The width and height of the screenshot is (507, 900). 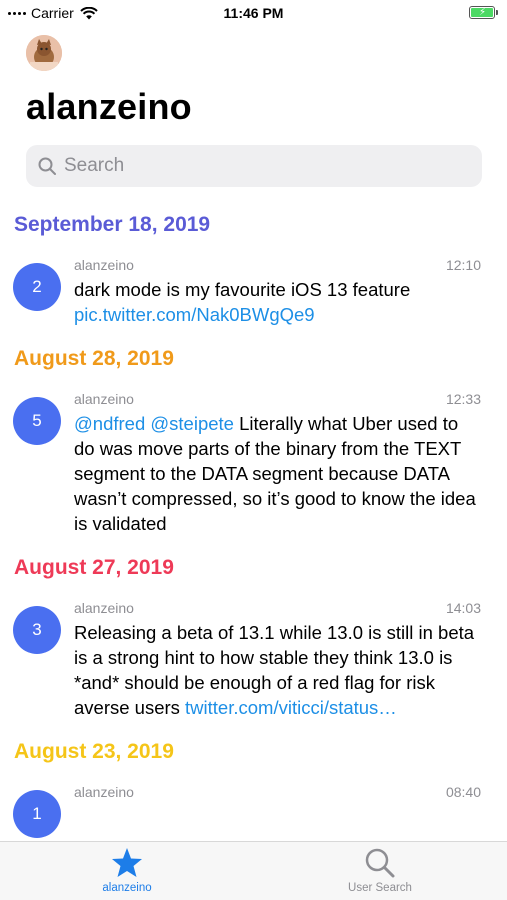 What do you see at coordinates (277, 265) in the screenshot?
I see `tweet-meta: alanzeino 12:10` at bounding box center [277, 265].